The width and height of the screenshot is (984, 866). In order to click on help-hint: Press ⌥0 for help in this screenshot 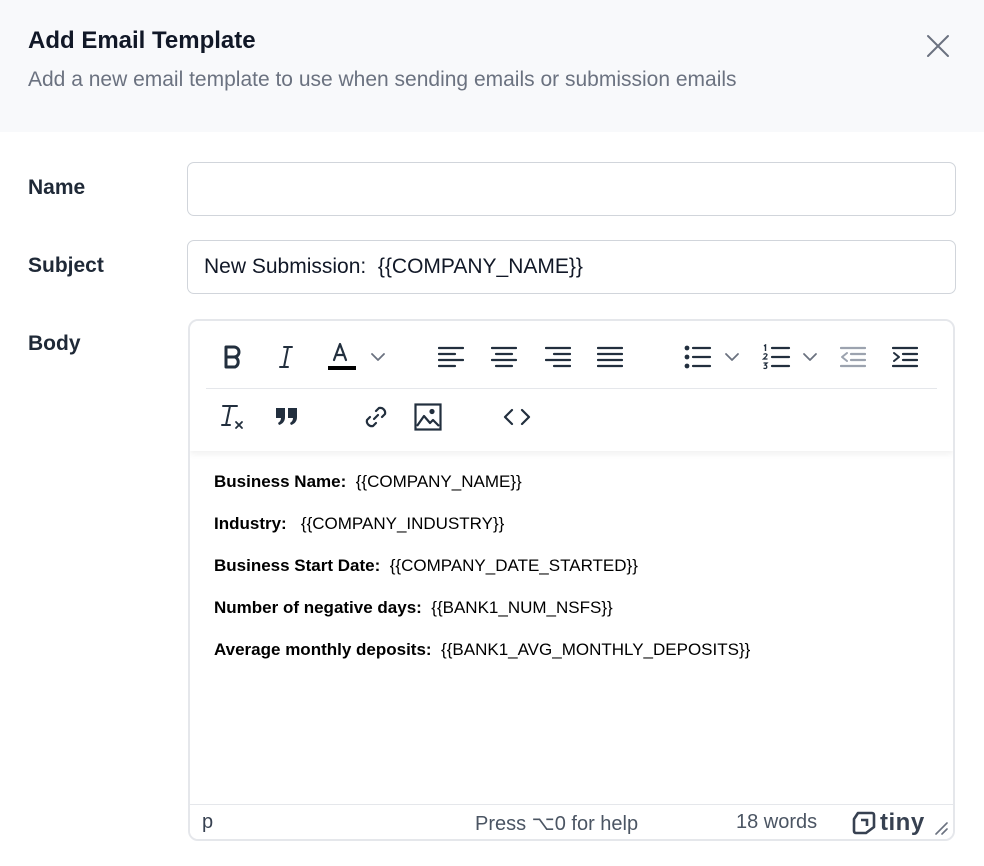, I will do `click(557, 824)`.